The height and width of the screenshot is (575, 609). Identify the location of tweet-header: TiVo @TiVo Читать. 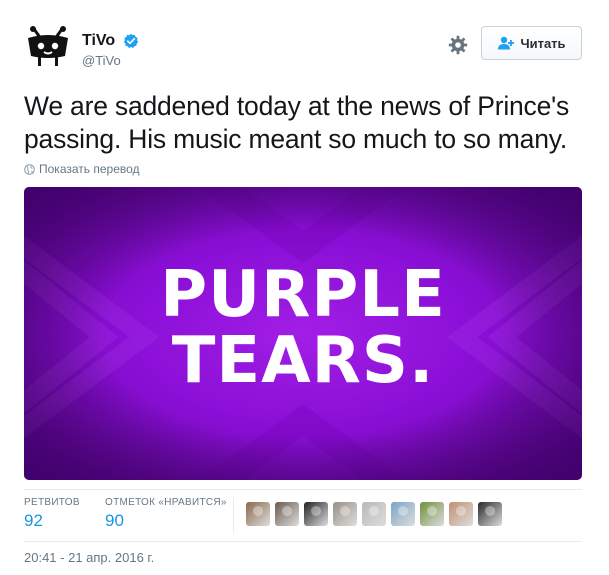
(304, 40).